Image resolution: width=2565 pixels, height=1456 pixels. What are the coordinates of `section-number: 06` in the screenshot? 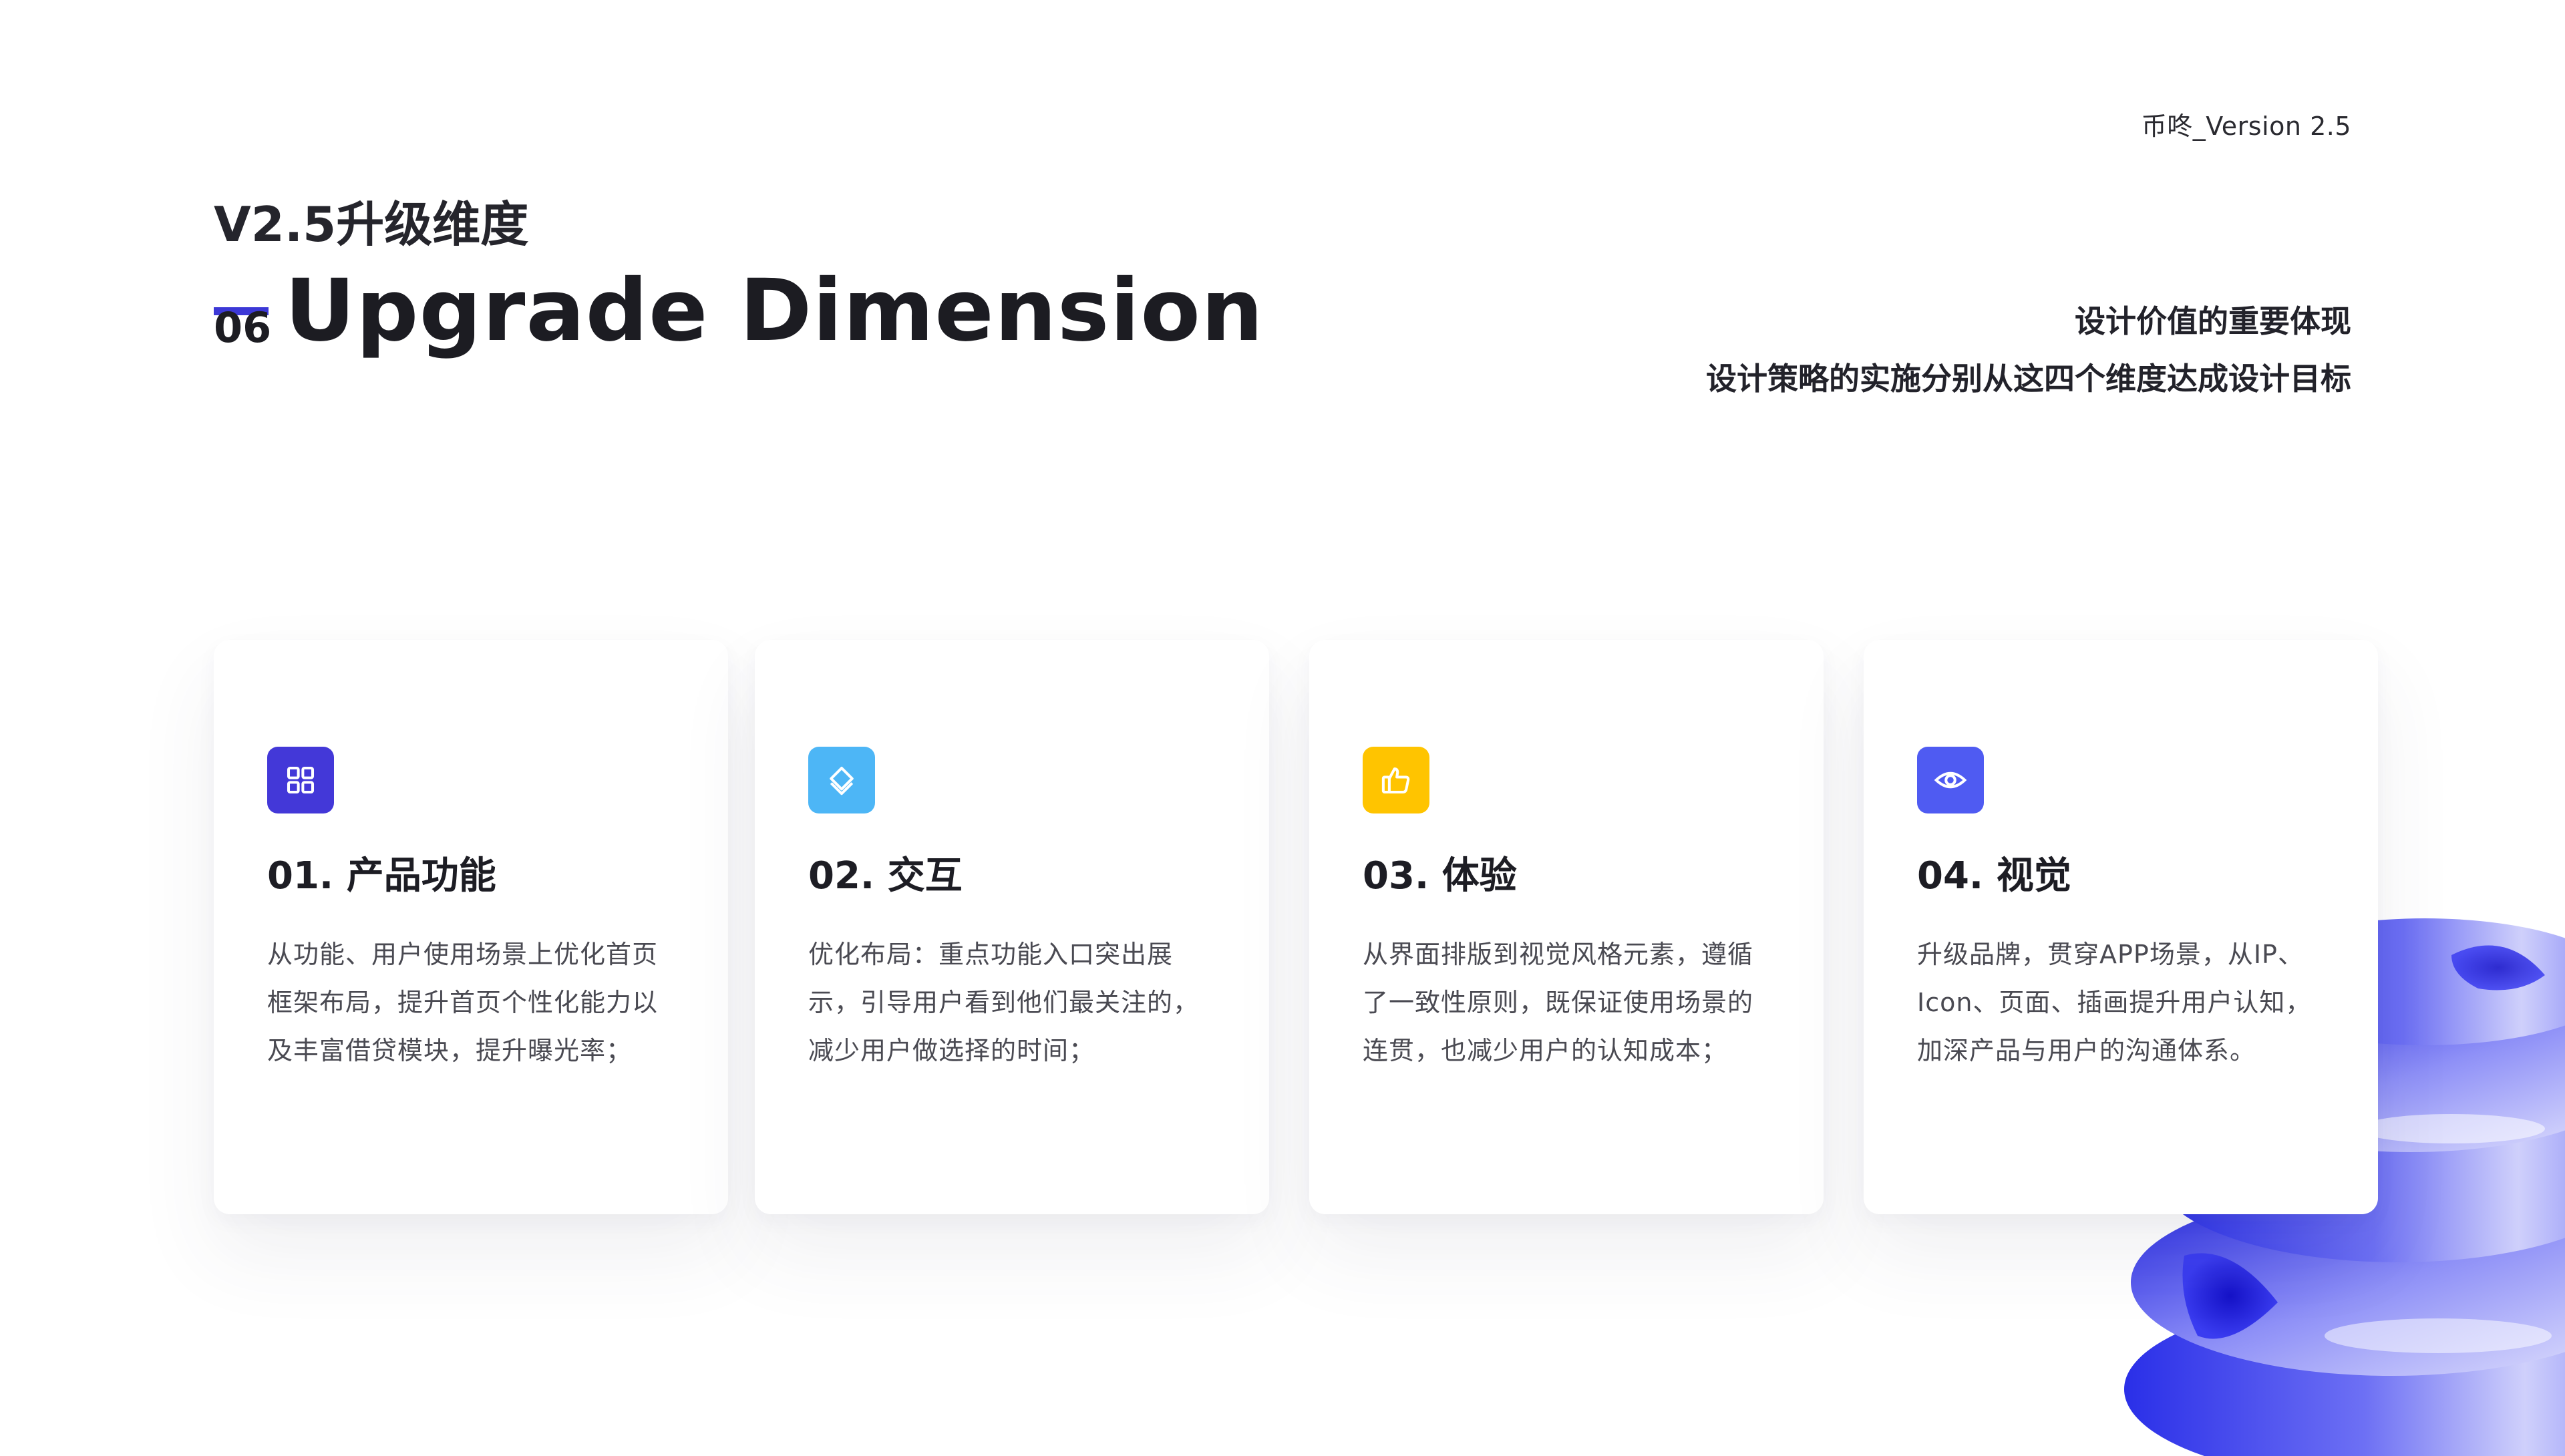 It's located at (243, 321).